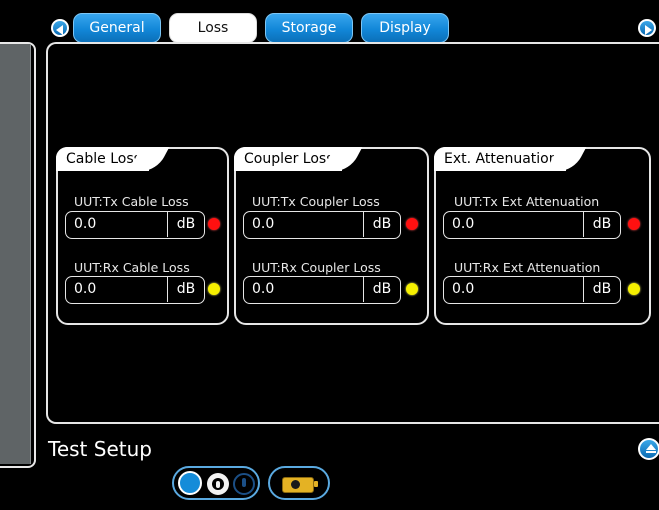 Image resolution: width=659 pixels, height=510 pixels. What do you see at coordinates (117, 28) in the screenshot?
I see `tab-general: General` at bounding box center [117, 28].